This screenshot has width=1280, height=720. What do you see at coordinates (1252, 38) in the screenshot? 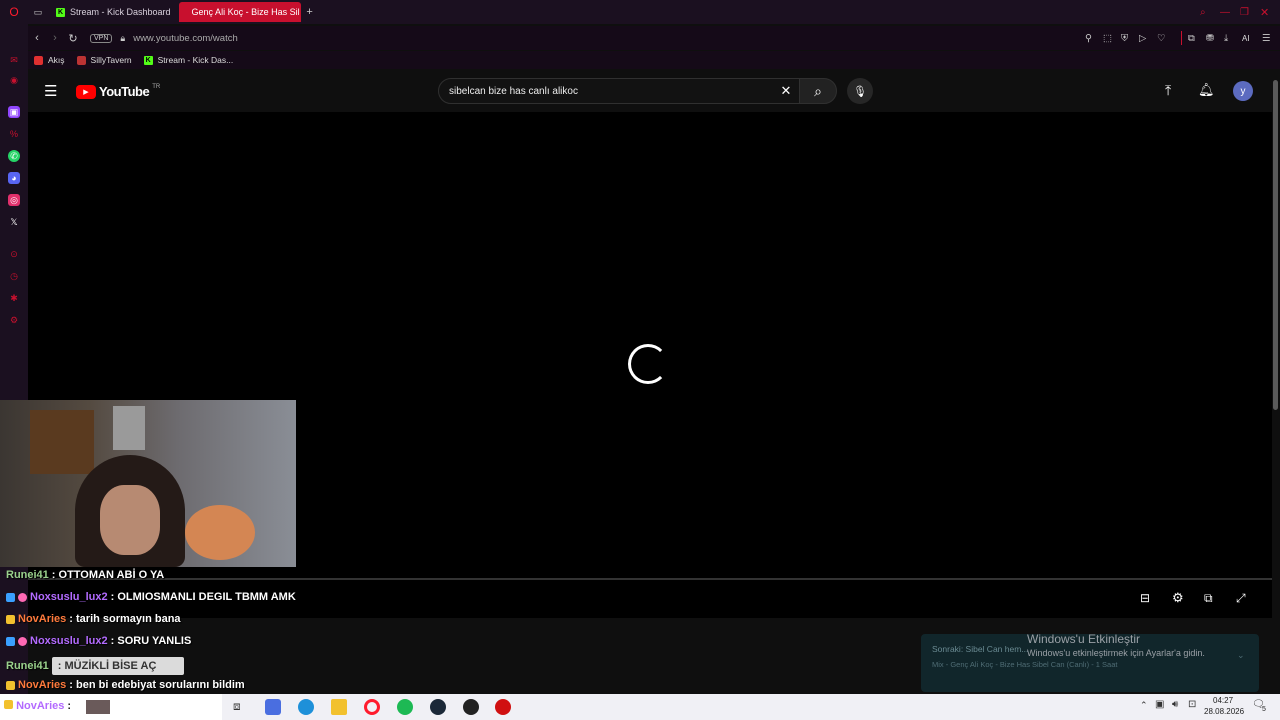
I see `ai-button: AI` at bounding box center [1252, 38].